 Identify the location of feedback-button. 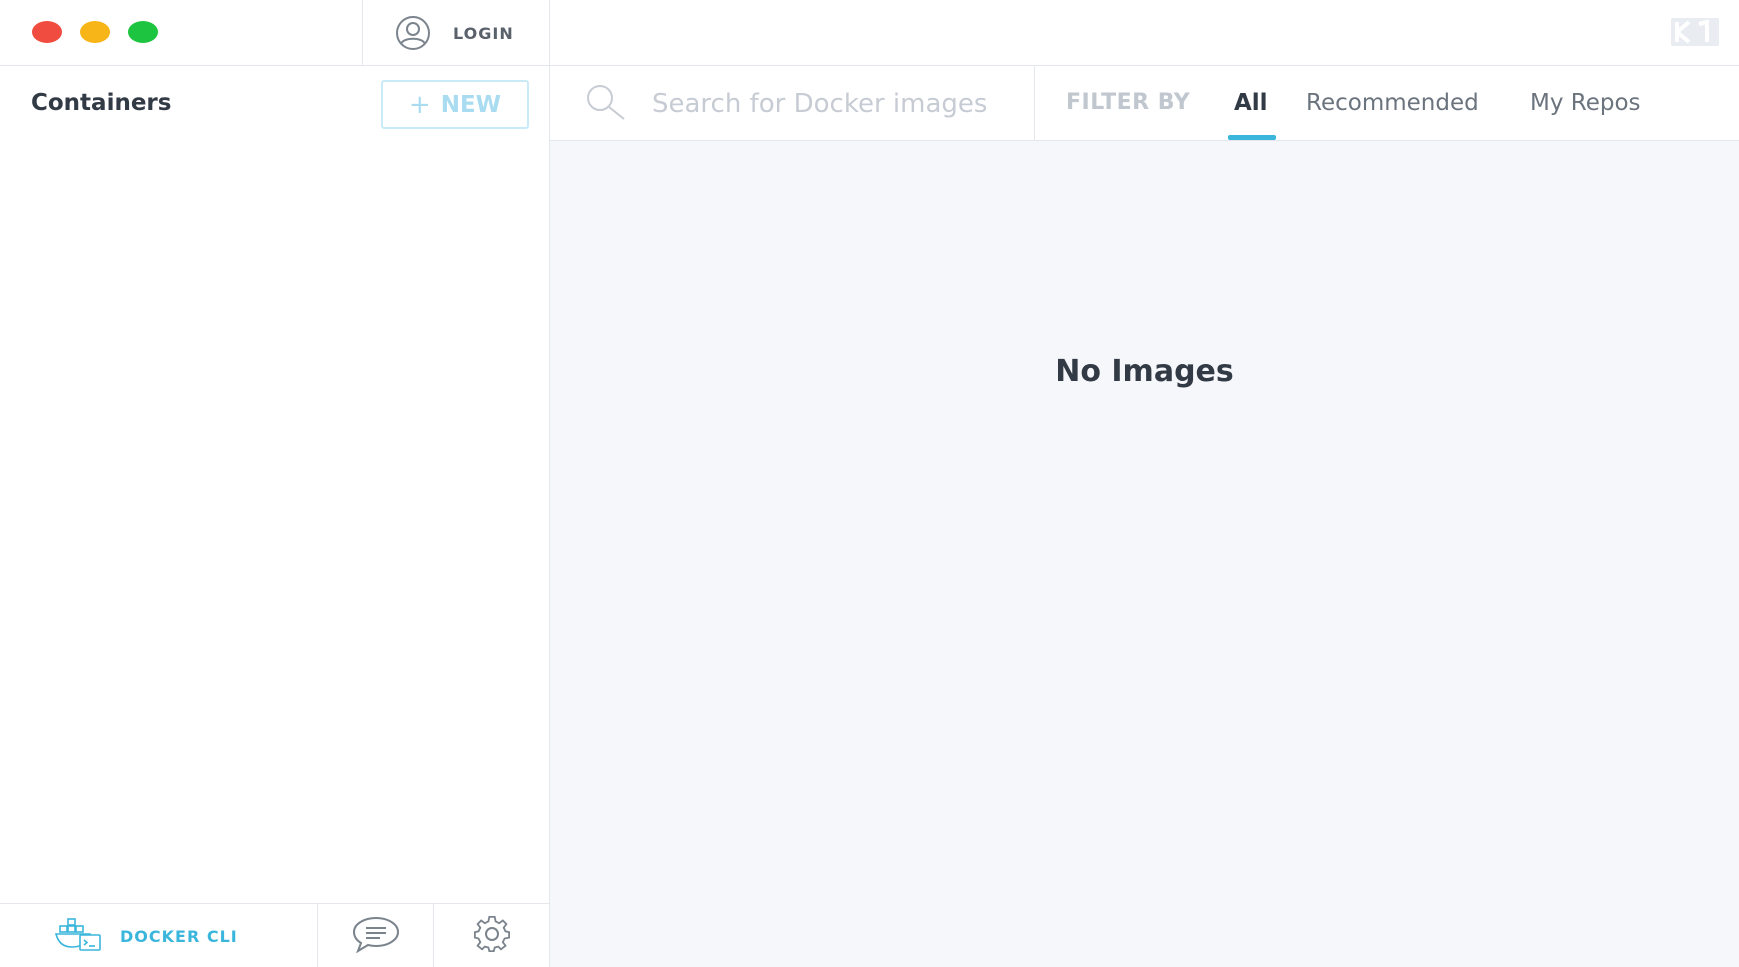
(376, 935).